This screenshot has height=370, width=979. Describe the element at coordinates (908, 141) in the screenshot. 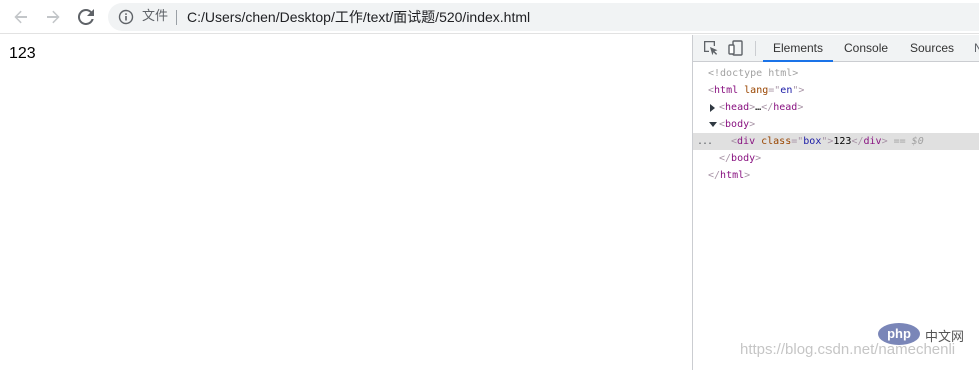

I see `selected-node-marker: == $0` at that location.